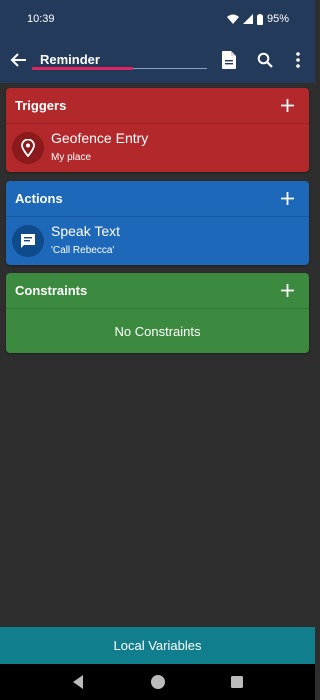  Describe the element at coordinates (247, 19) in the screenshot. I see `signal-icon` at that location.